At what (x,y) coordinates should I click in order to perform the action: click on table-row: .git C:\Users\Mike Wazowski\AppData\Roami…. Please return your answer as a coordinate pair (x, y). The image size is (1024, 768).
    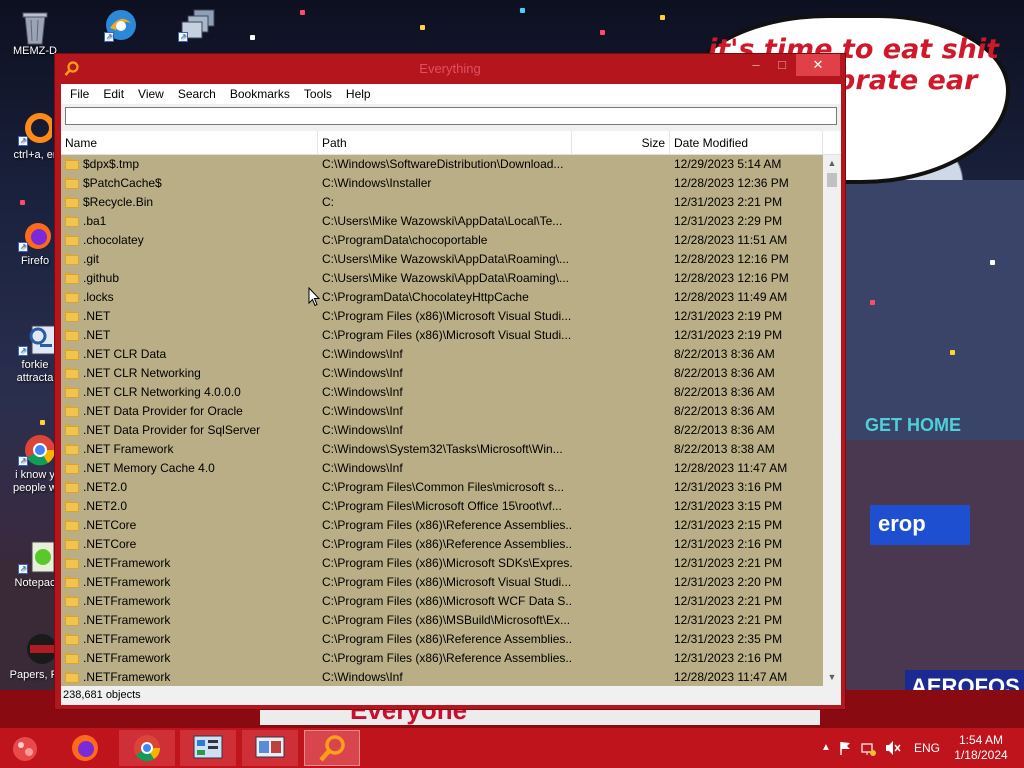
    Looking at the image, I should click on (442, 259).